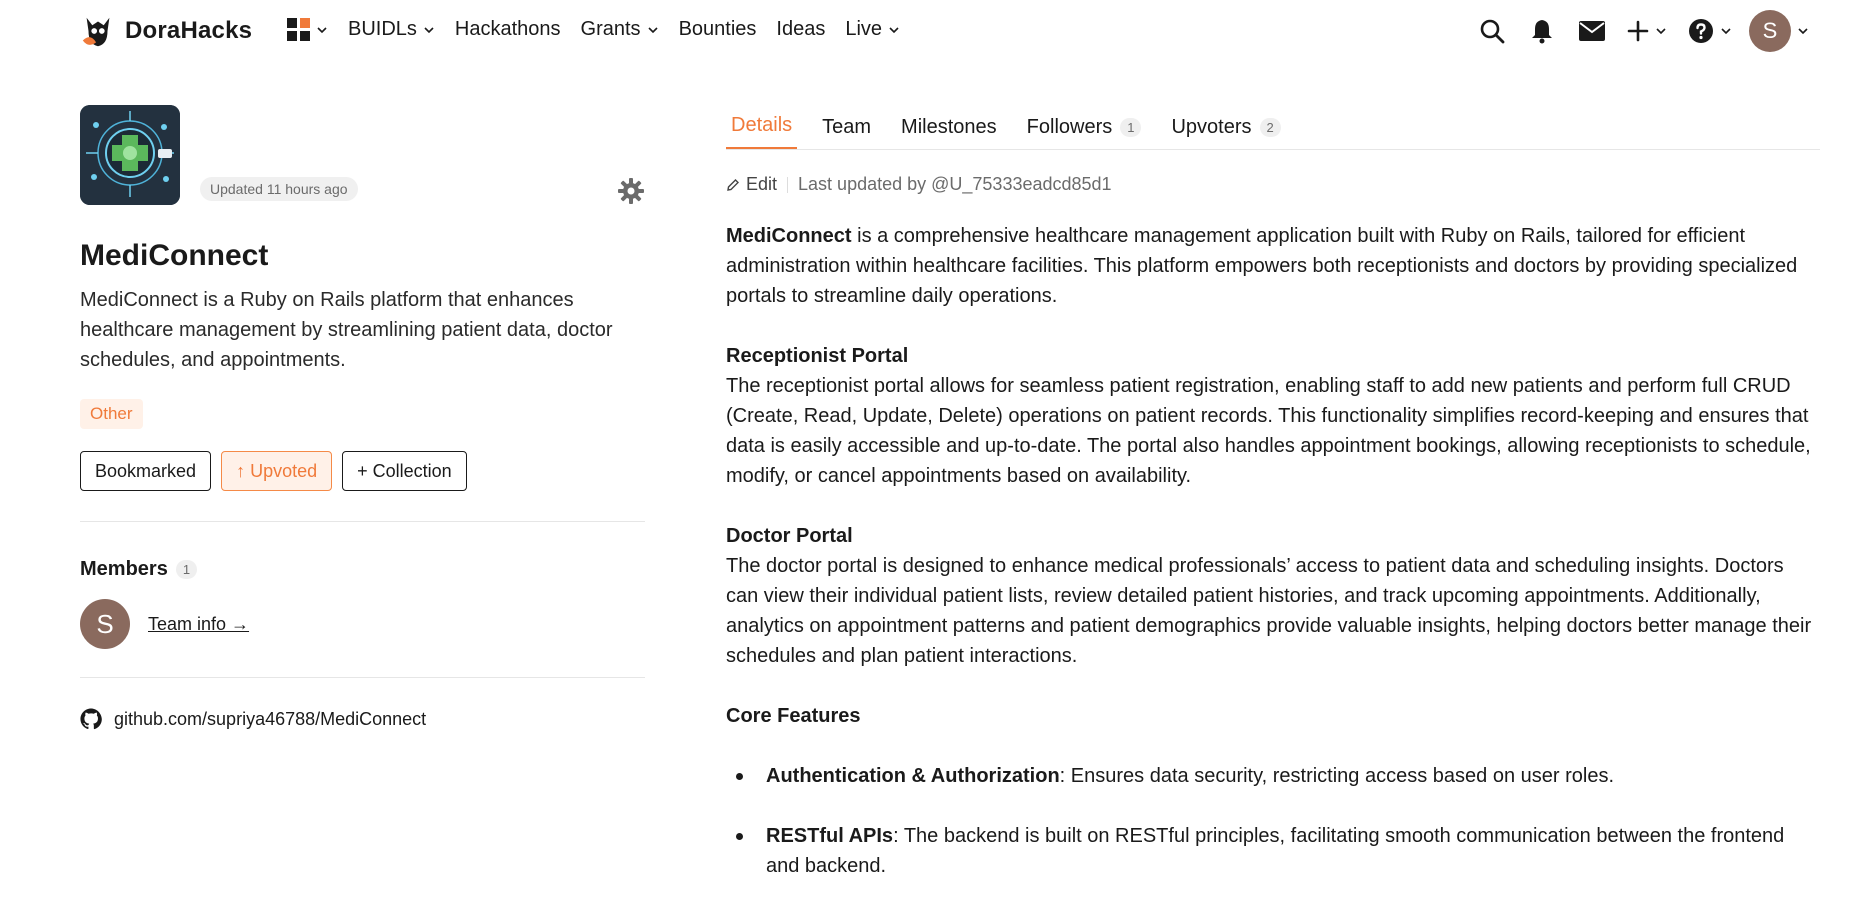  I want to click on core-features-heading: Core Features, so click(1273, 716).